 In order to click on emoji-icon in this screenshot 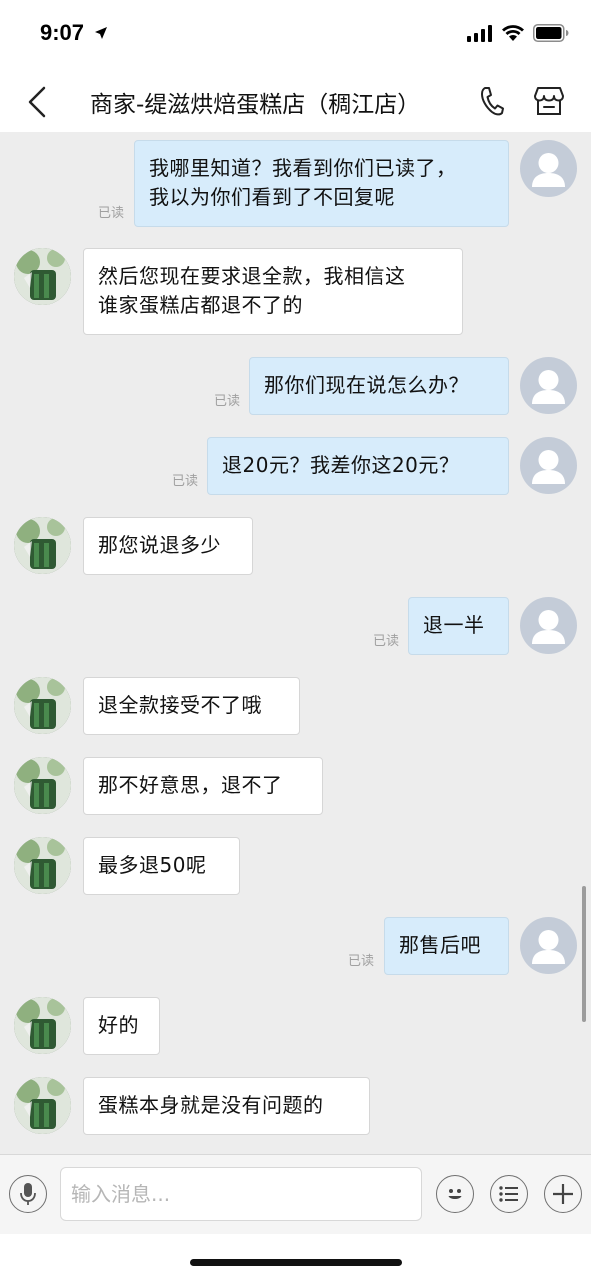, I will do `click(455, 1194)`.